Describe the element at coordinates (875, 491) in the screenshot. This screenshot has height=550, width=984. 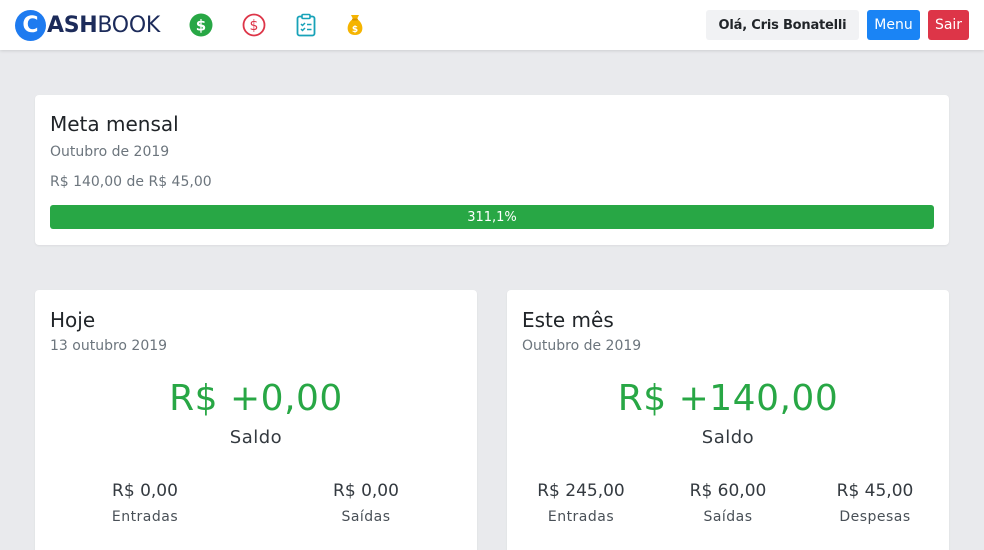
I see `stat-value: R$ 45,00` at that location.